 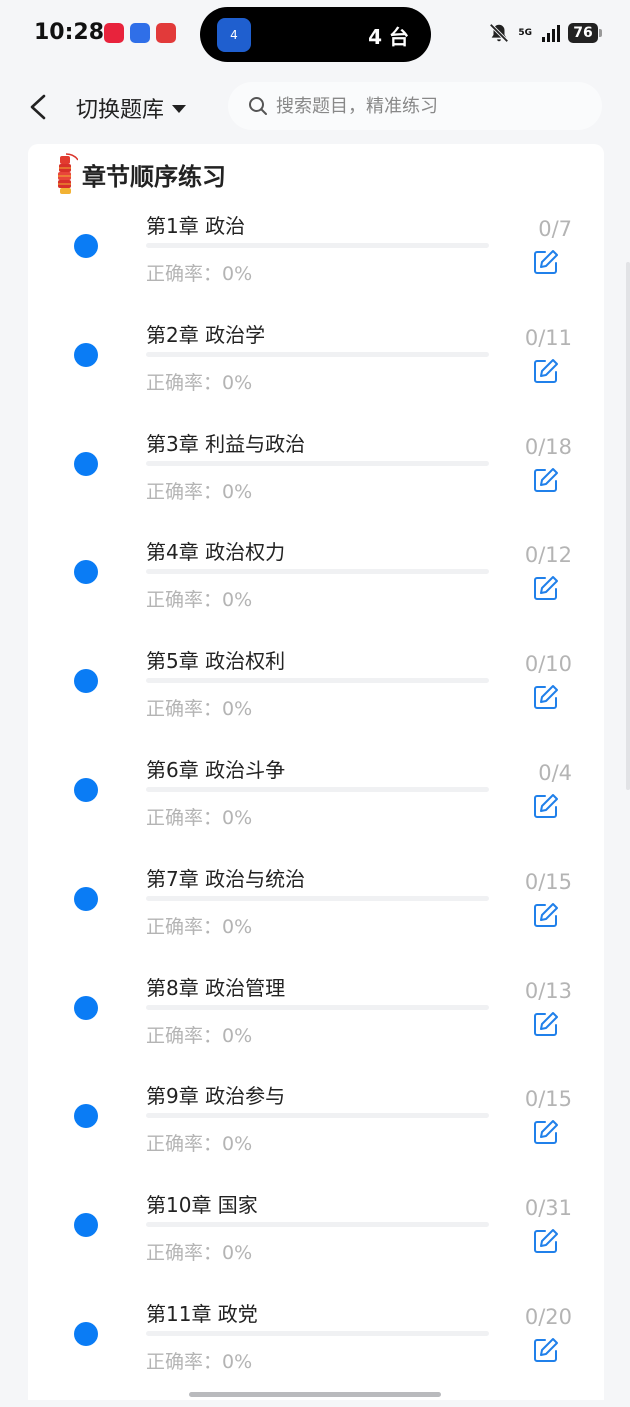 What do you see at coordinates (316, 699) in the screenshot?
I see `chapter-item: 第5章 政治权利 正确率：0% 0/10` at bounding box center [316, 699].